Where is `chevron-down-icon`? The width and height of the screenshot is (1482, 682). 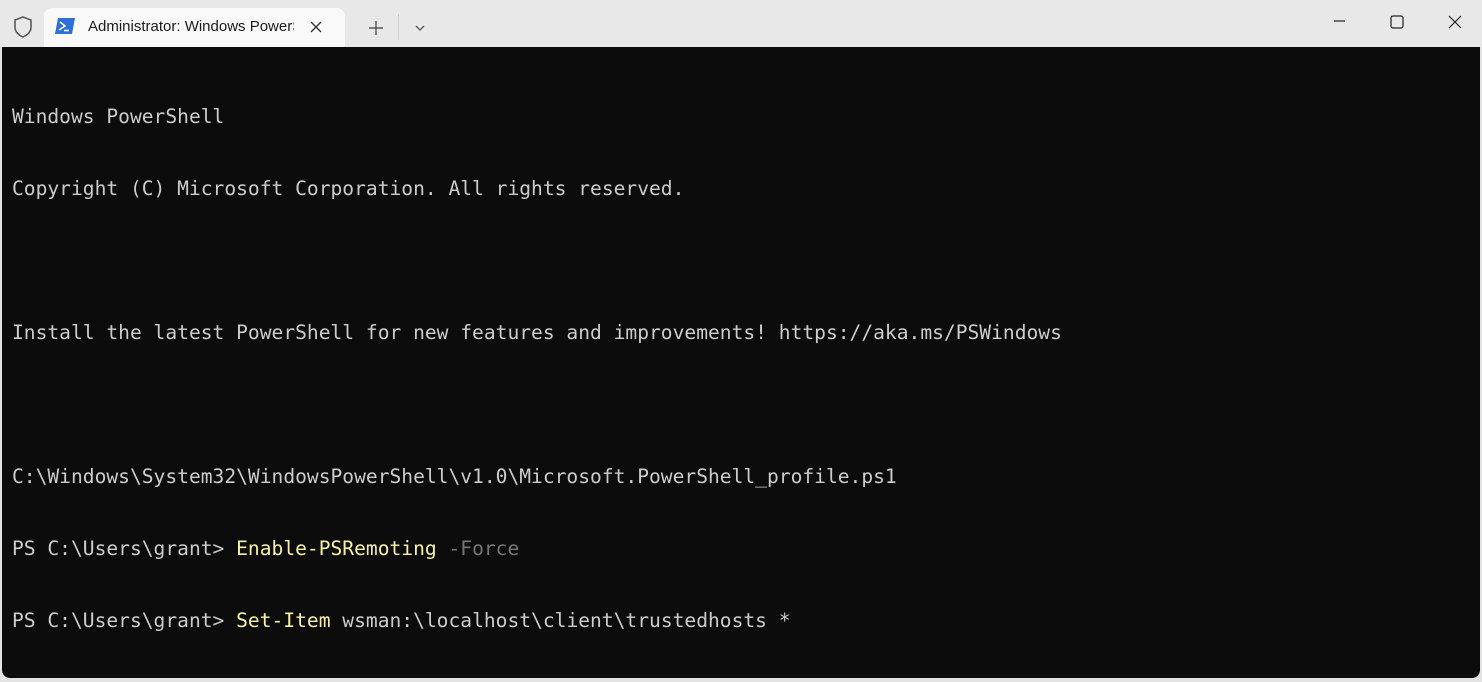 chevron-down-icon is located at coordinates (420, 28).